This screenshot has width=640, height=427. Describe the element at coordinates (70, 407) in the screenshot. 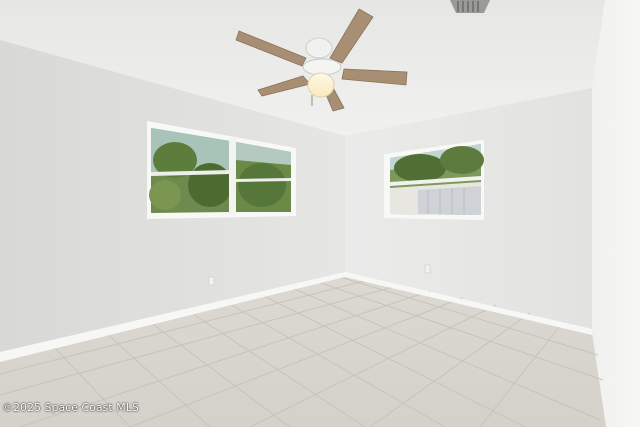

I see `watermark-text: ©2025 Space Coast MLS` at that location.